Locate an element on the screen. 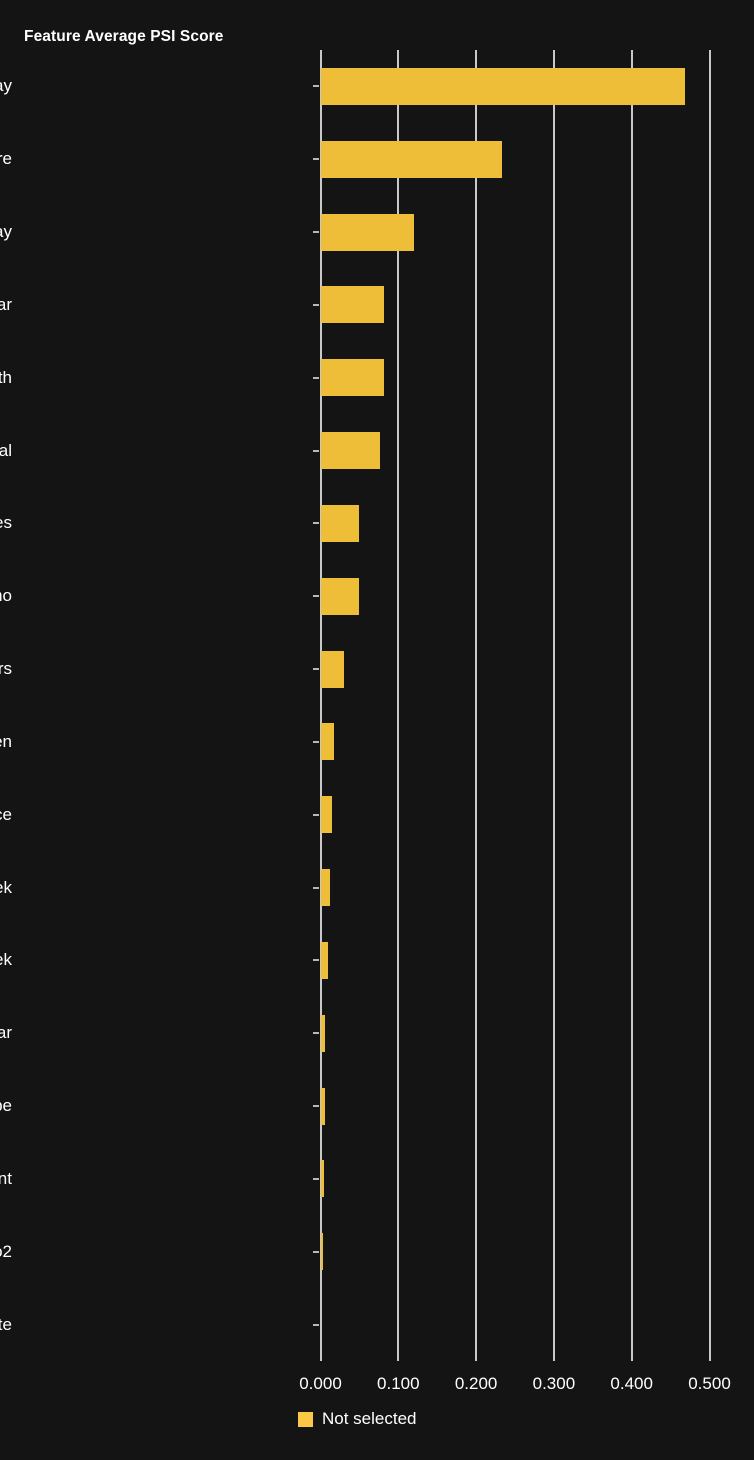 The image size is (754, 1460). x-axis-tick-label: 0.000 is located at coordinates (320, 1383).